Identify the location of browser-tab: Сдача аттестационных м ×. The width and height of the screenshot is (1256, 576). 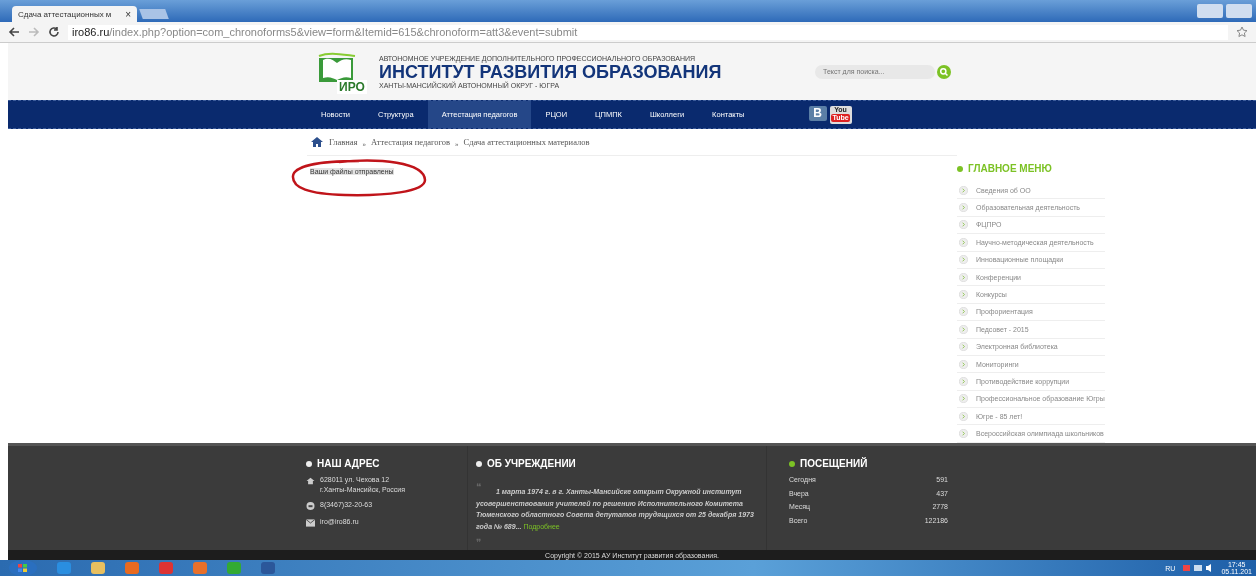
(74, 14).